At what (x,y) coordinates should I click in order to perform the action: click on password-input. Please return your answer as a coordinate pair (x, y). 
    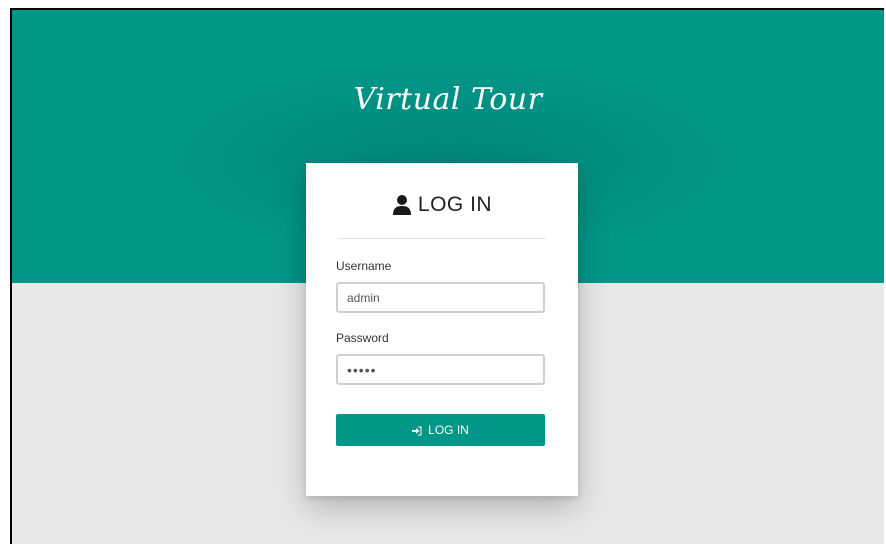
    Looking at the image, I should click on (440, 369).